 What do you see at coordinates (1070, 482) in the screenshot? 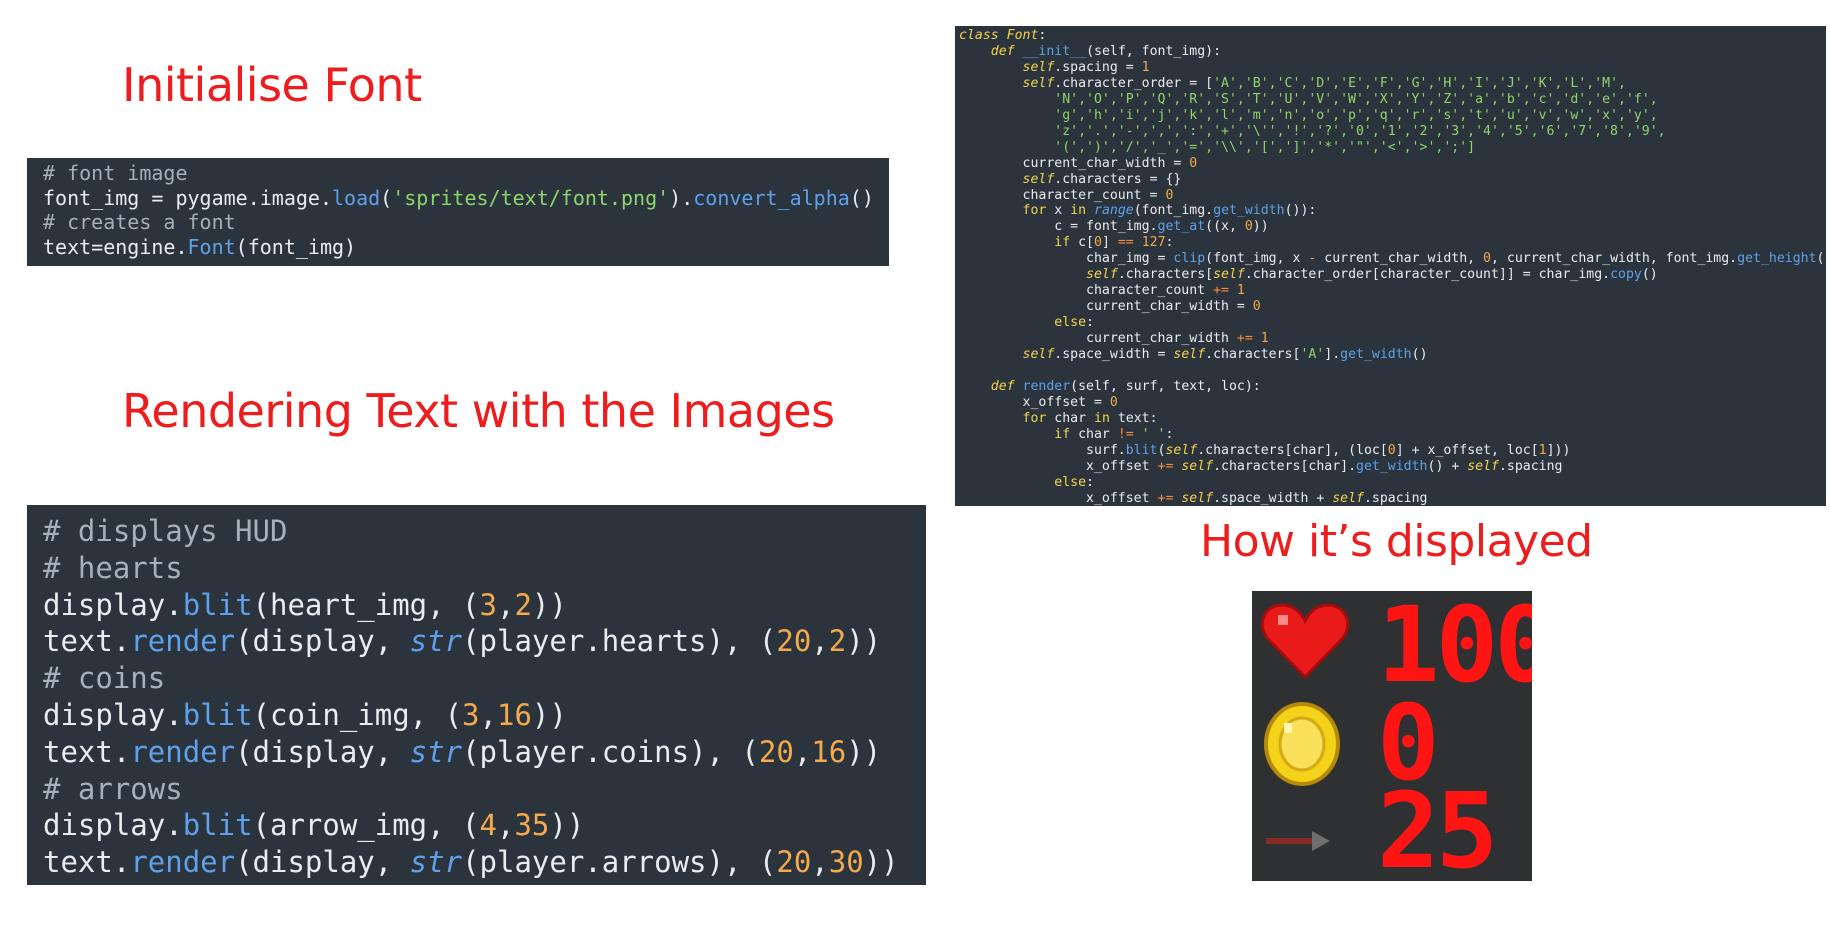
I see `code-token: else` at bounding box center [1070, 482].